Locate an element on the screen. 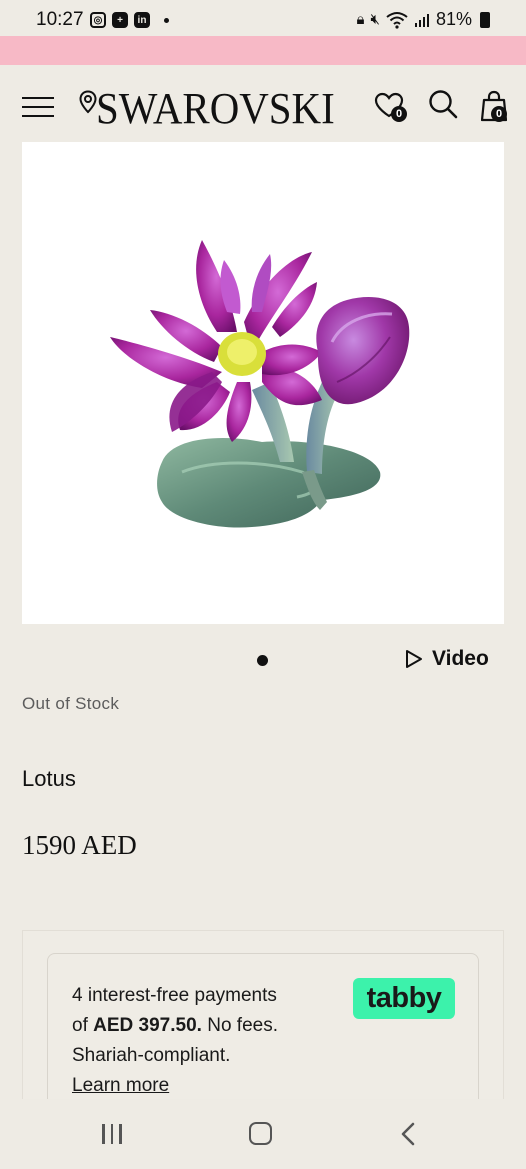 The width and height of the screenshot is (526, 1169). learn-more-link: Learn more is located at coordinates (120, 1085).